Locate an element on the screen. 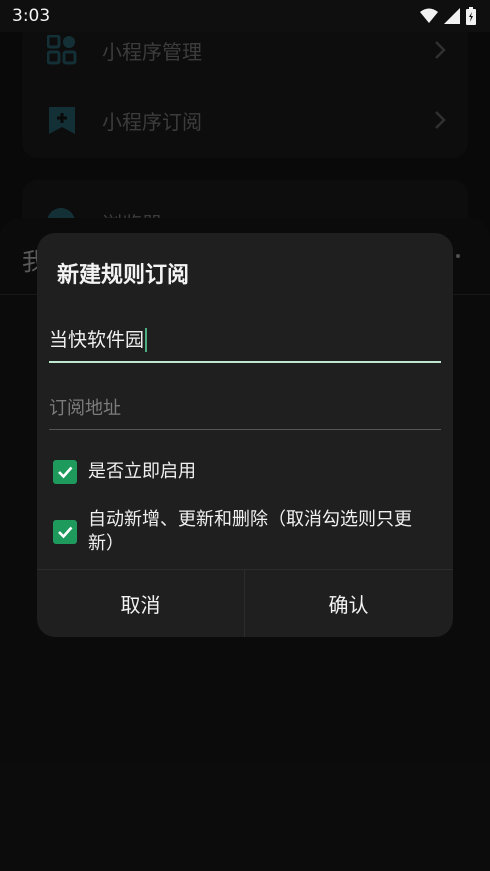 This screenshot has height=871, width=490. name-field-value: 当快软件园 is located at coordinates (97, 340).